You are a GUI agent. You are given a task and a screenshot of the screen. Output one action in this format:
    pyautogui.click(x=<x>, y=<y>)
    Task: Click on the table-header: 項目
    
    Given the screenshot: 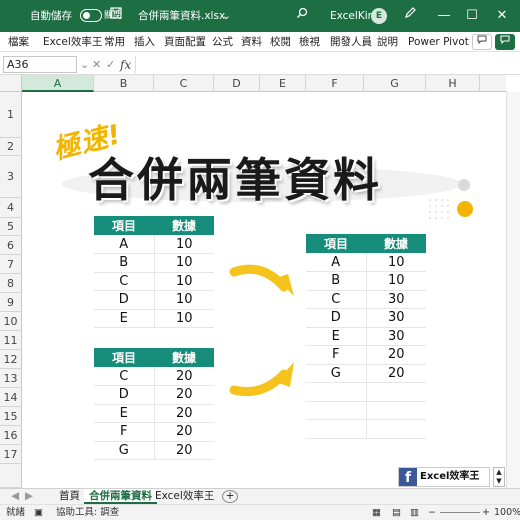 What is the action you would take?
    pyautogui.click(x=124, y=357)
    